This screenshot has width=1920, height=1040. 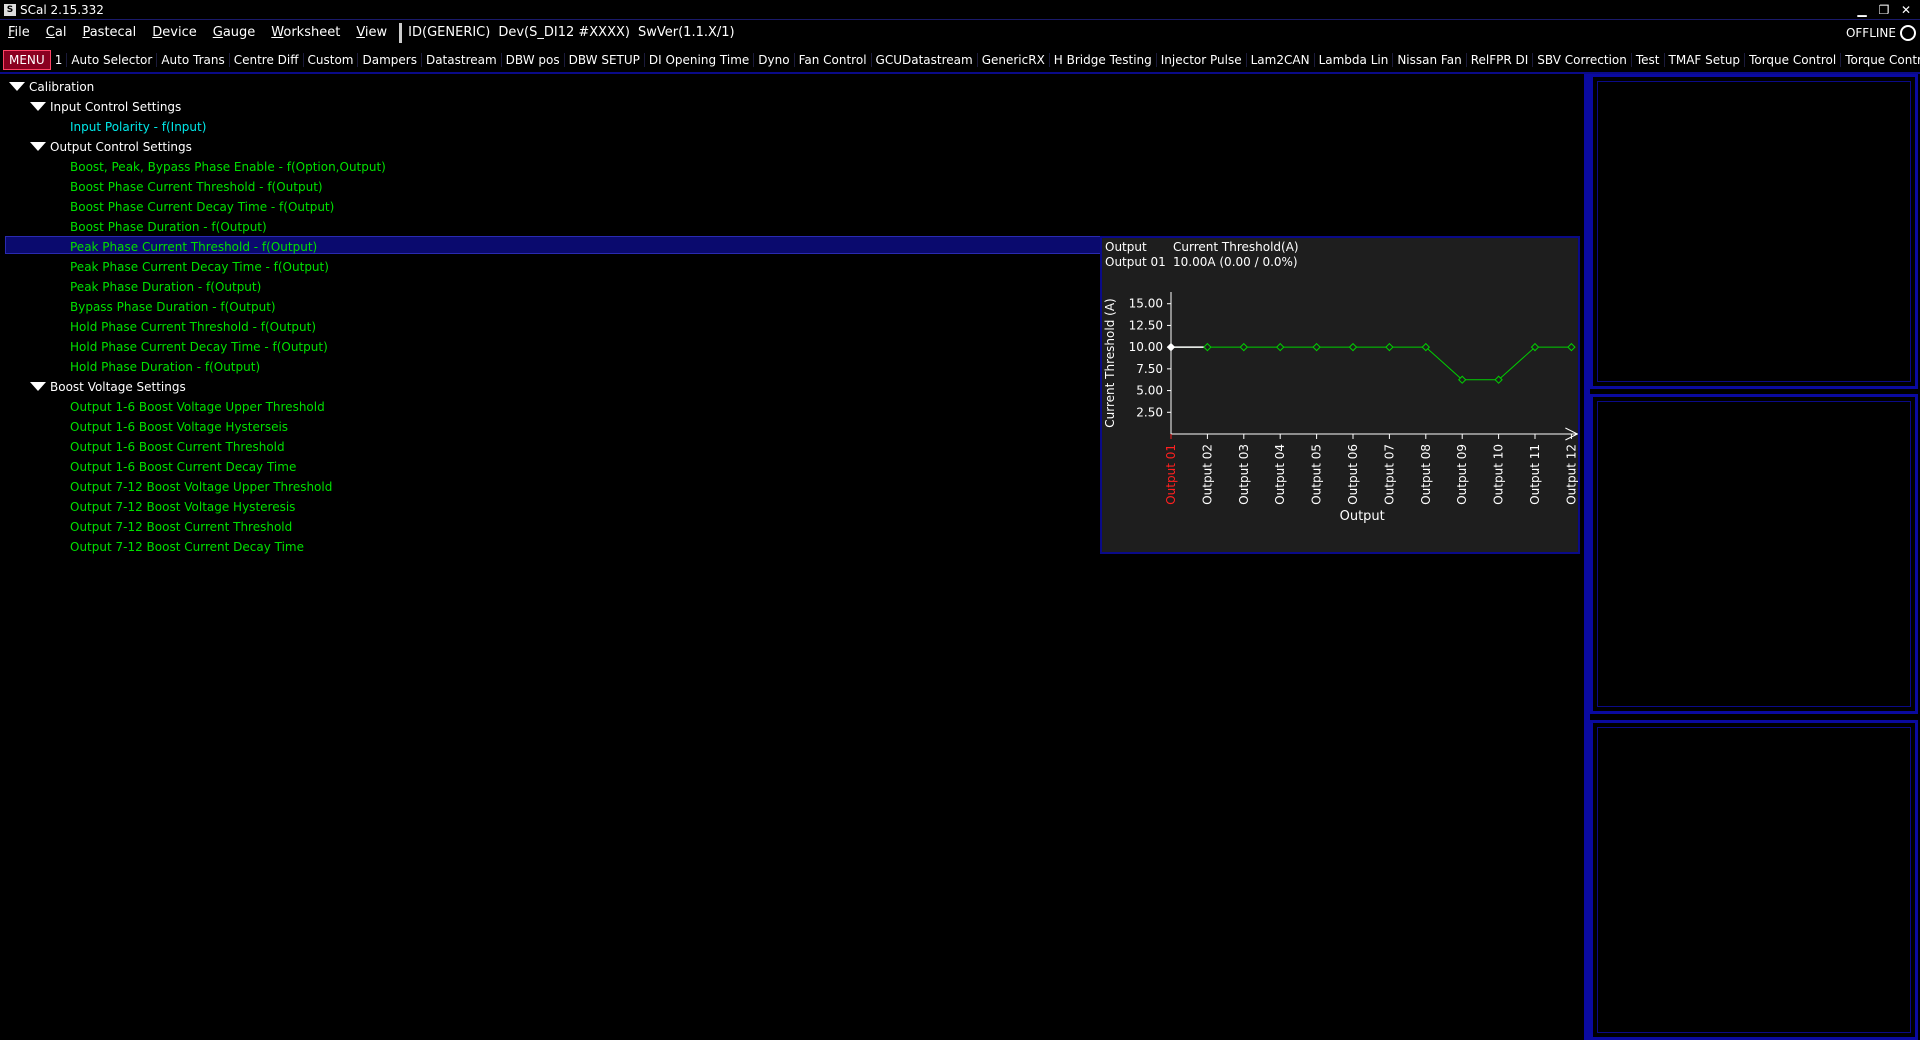 I want to click on tab-item: 1, so click(x=59, y=60).